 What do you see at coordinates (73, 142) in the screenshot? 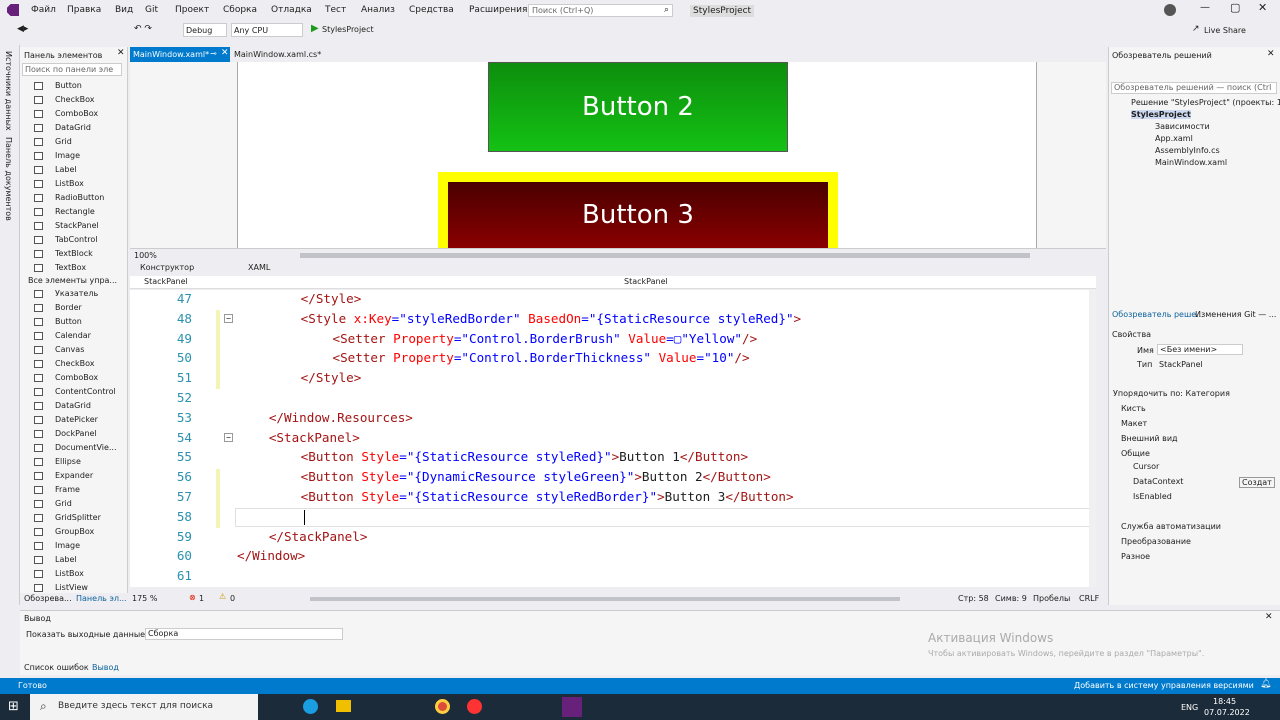
I see `toolbox-item: Grid` at bounding box center [73, 142].